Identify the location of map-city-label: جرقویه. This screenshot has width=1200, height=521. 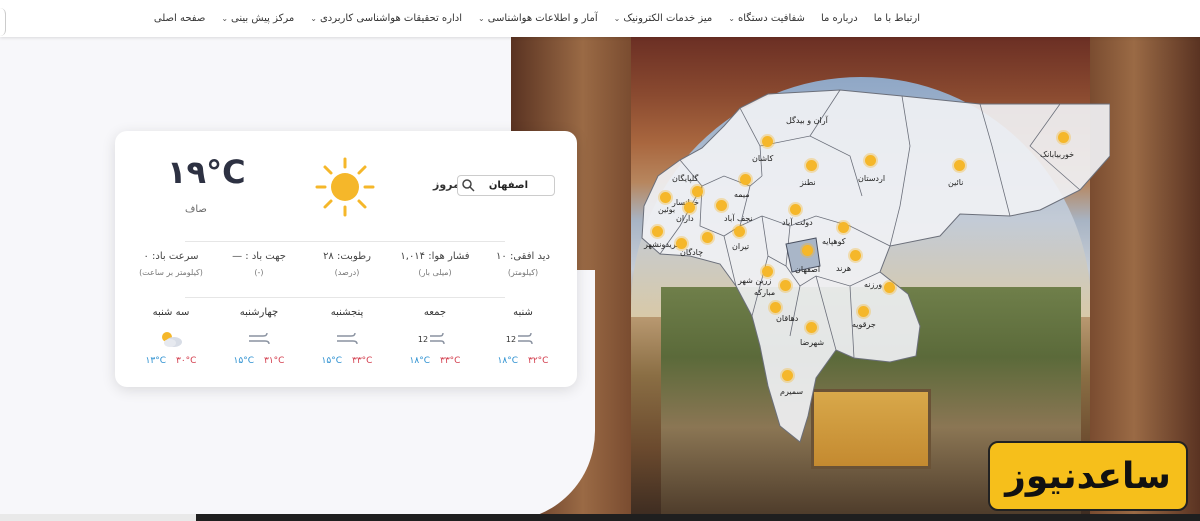
(864, 324).